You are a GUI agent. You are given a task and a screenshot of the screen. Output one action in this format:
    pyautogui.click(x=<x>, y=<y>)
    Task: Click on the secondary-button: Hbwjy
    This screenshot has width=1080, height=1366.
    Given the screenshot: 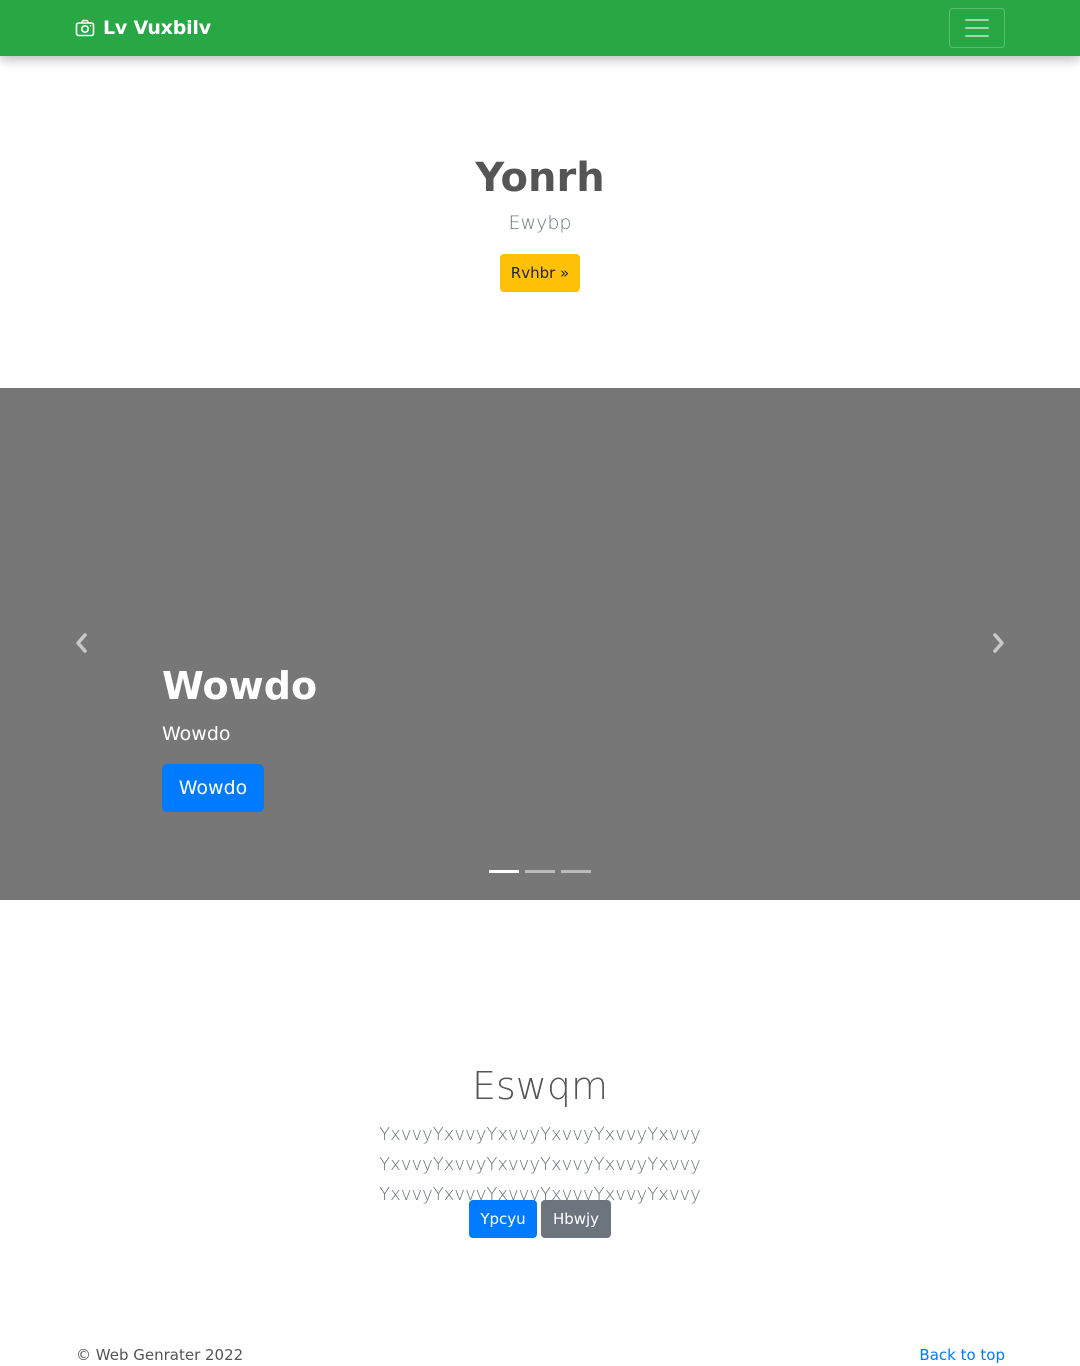 What is the action you would take?
    pyautogui.click(x=576, y=1219)
    